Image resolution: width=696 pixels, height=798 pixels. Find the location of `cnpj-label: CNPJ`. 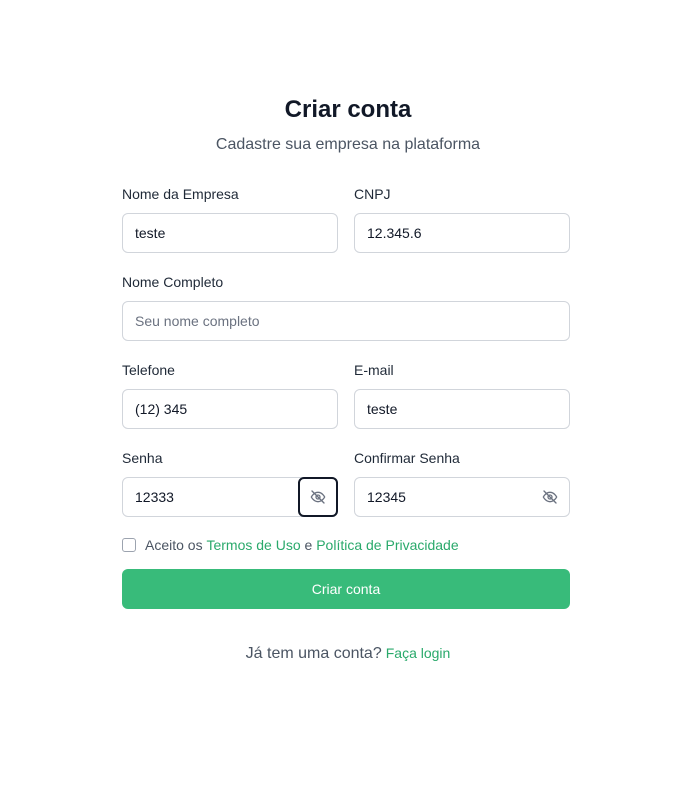

cnpj-label: CNPJ is located at coordinates (372, 194).